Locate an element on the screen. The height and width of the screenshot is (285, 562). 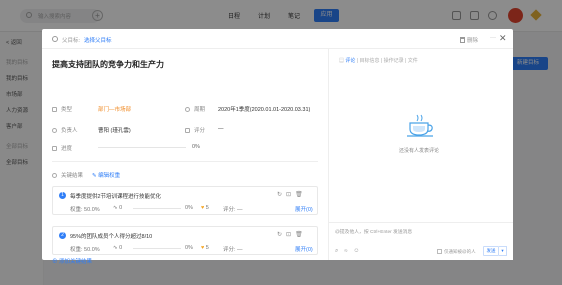
kr-title: 每季度提供2节培训课程进行技能优化 is located at coordinates (115, 196).